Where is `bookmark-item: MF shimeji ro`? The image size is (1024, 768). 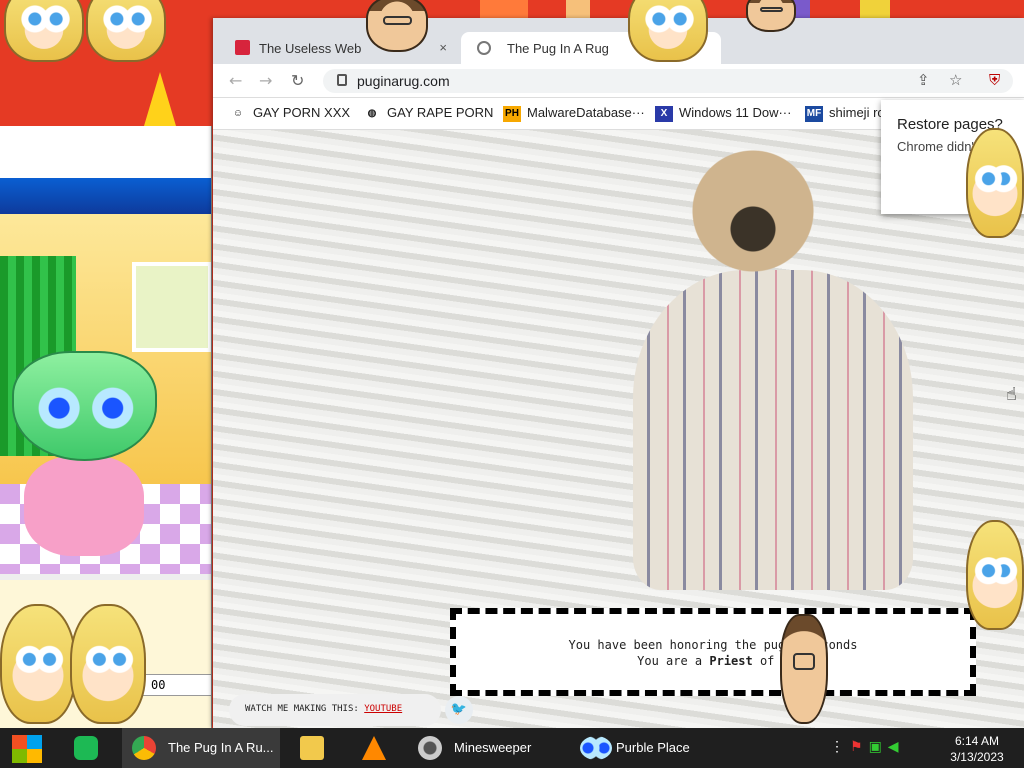 bookmark-item: MF shimeji ro is located at coordinates (845, 113).